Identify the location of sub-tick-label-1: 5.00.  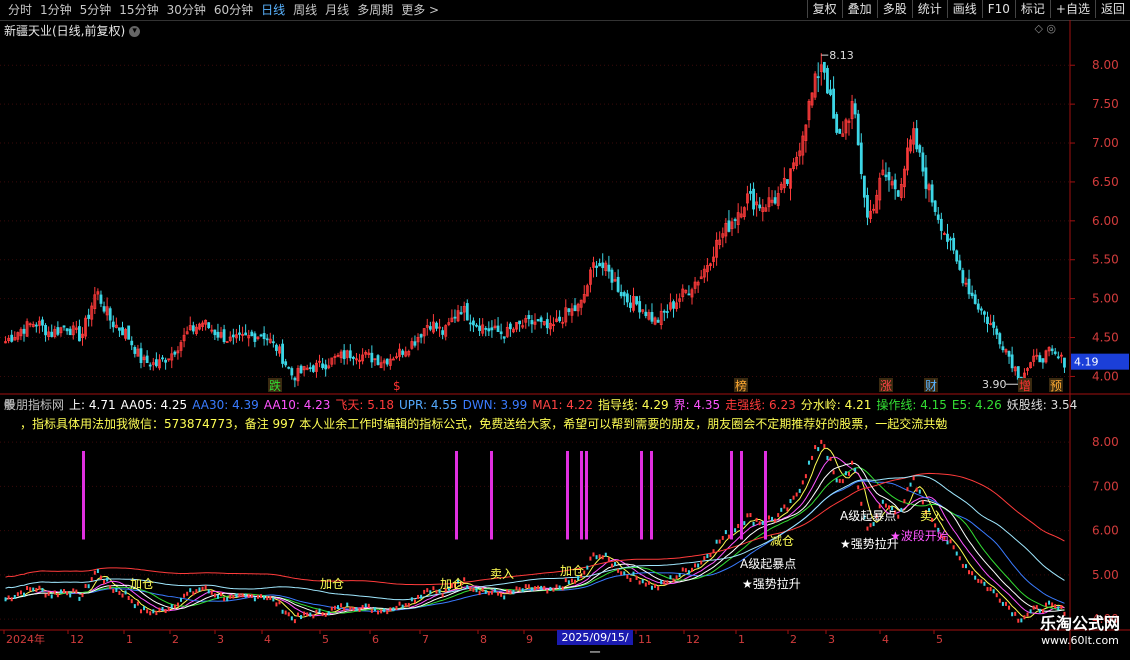
(1105, 575).